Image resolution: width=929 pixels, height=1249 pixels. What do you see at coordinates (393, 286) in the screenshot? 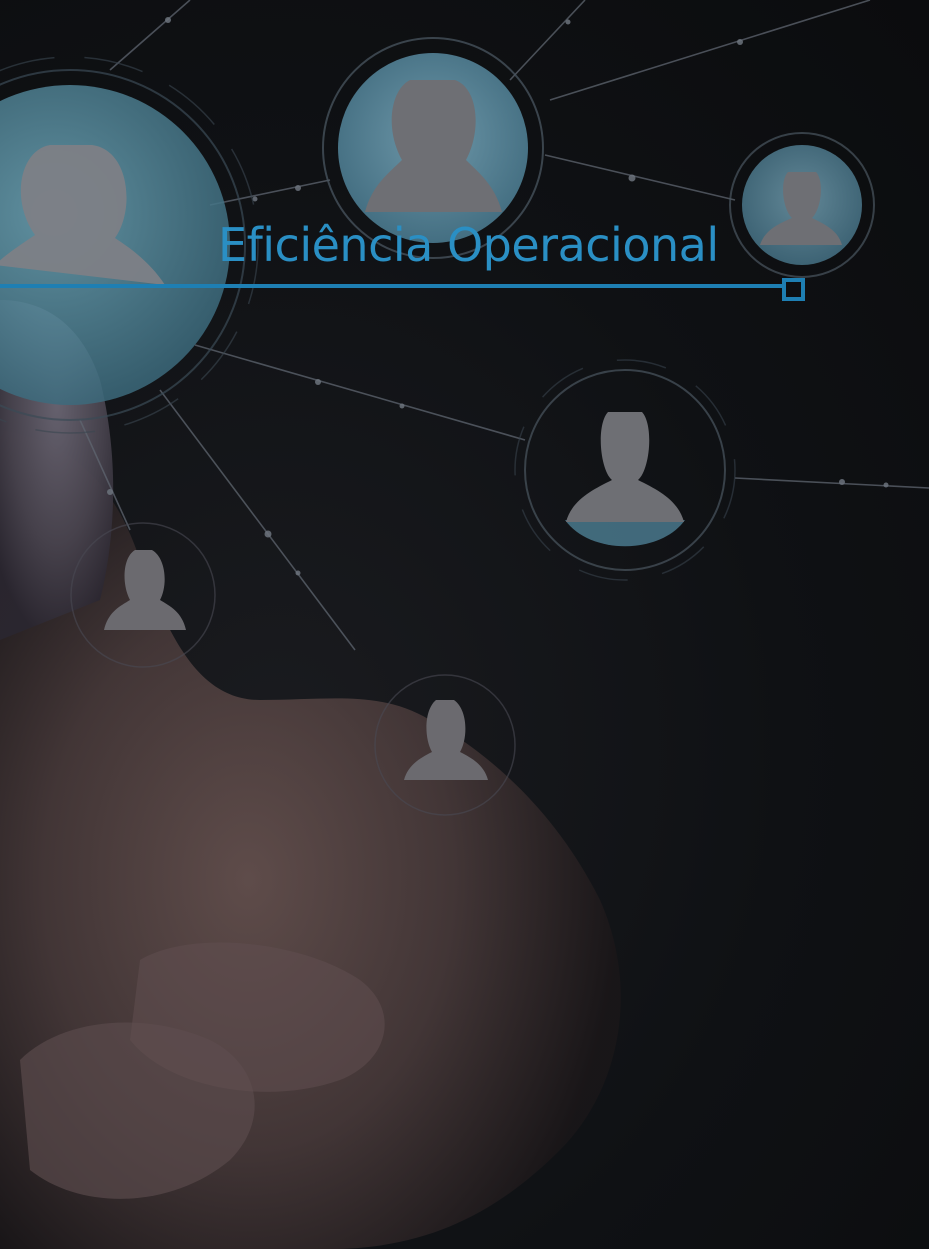
I see `title-underline` at bounding box center [393, 286].